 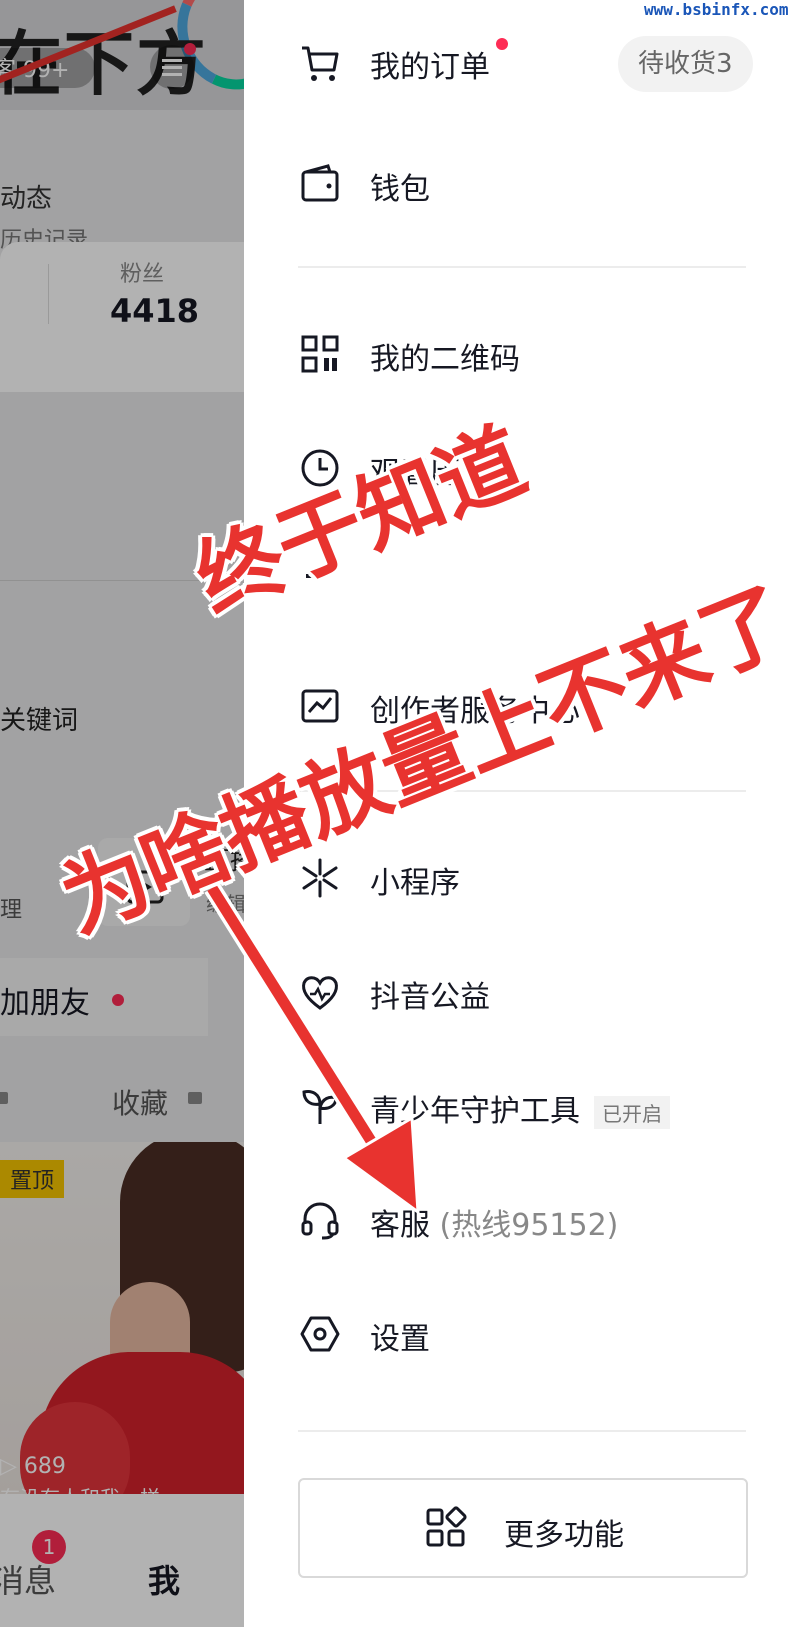 What do you see at coordinates (716, 9) in the screenshot?
I see `site-watermark: www.bsbinfx.com` at bounding box center [716, 9].